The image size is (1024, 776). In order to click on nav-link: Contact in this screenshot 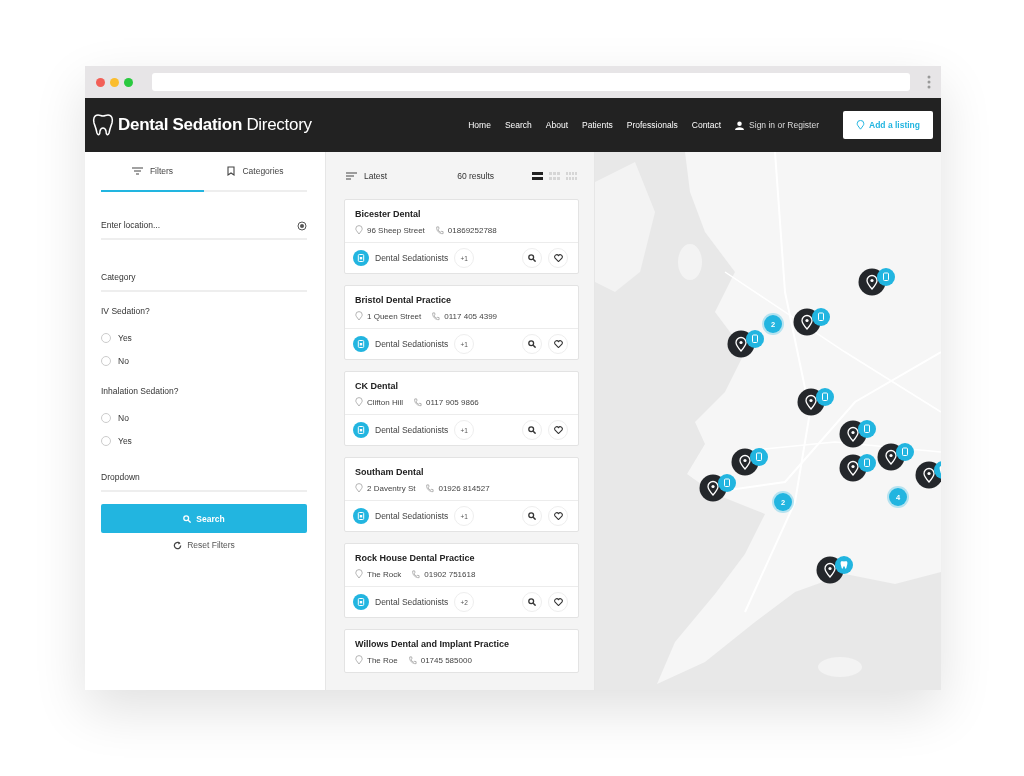, I will do `click(706, 125)`.